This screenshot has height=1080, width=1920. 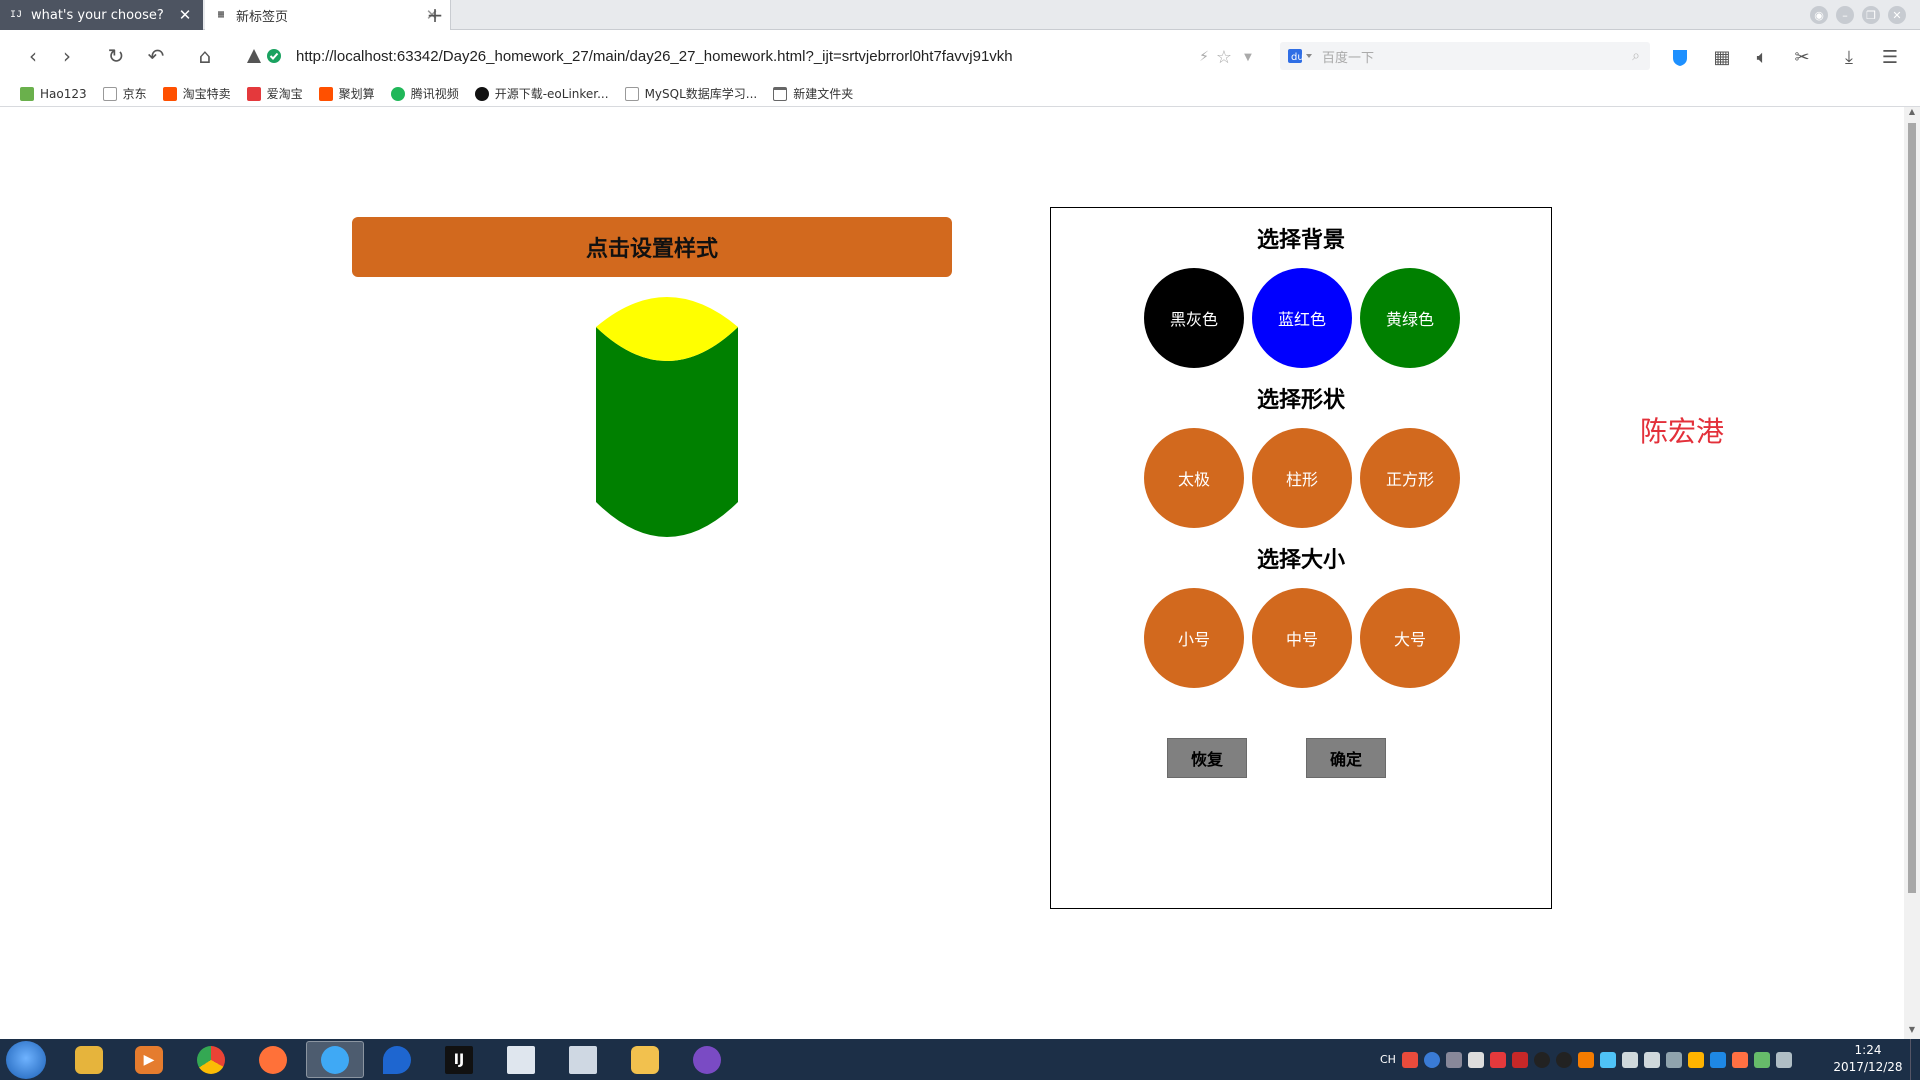 What do you see at coordinates (33, 56) in the screenshot?
I see `back-icon: ‹` at bounding box center [33, 56].